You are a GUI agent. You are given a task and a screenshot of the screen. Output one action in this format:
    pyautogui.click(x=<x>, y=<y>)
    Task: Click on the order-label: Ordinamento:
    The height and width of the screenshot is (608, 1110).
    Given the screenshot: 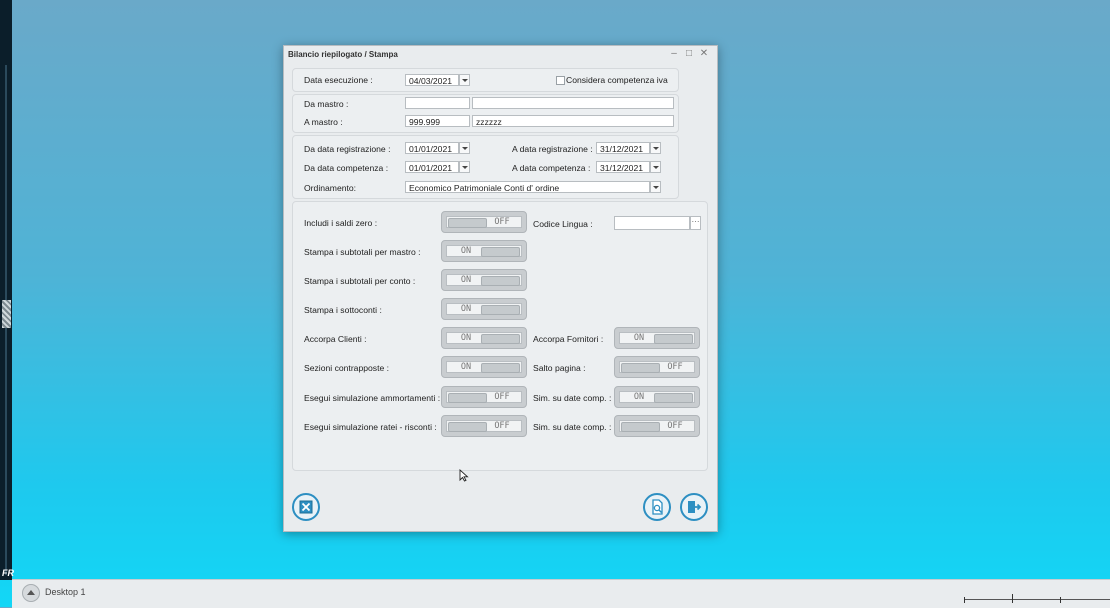 What is the action you would take?
    pyautogui.click(x=330, y=188)
    